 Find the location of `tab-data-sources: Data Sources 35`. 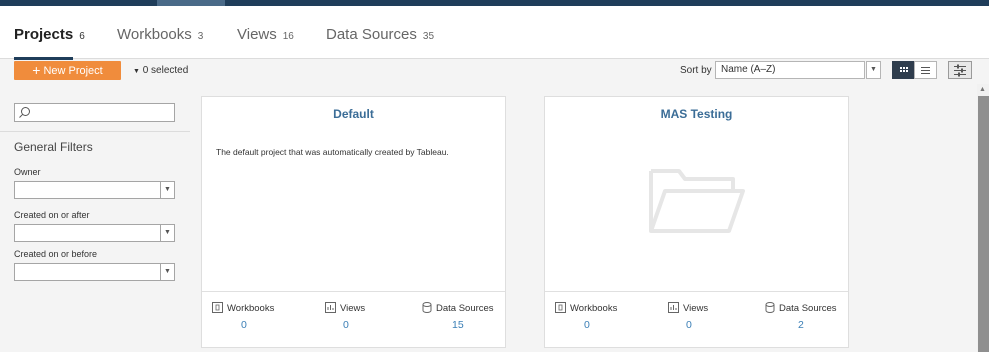

tab-data-sources: Data Sources 35 is located at coordinates (380, 34).